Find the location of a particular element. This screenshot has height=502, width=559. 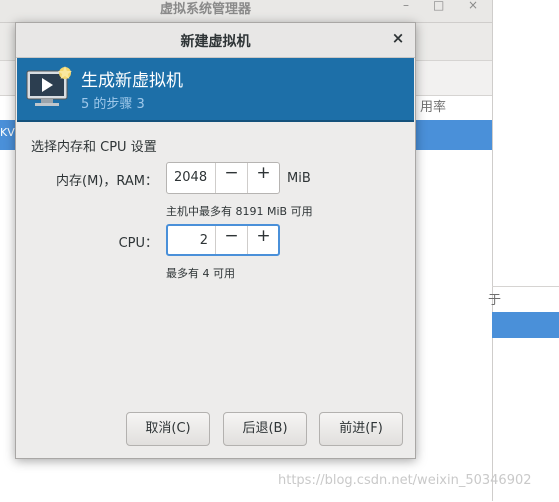

cpu-hint: 最多有 4 可用 is located at coordinates (200, 273).